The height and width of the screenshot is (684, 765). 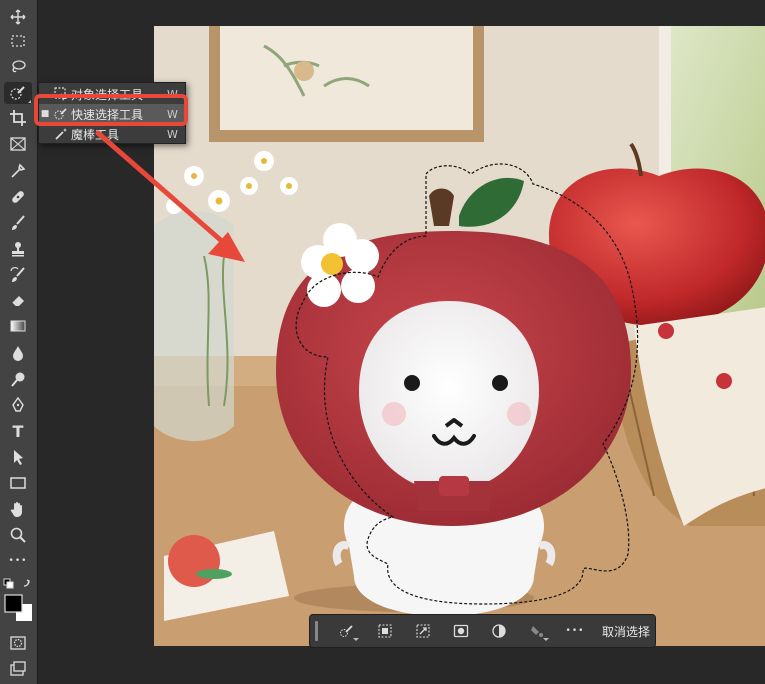 I want to click on modify-selection-button, so click(x=385, y=631).